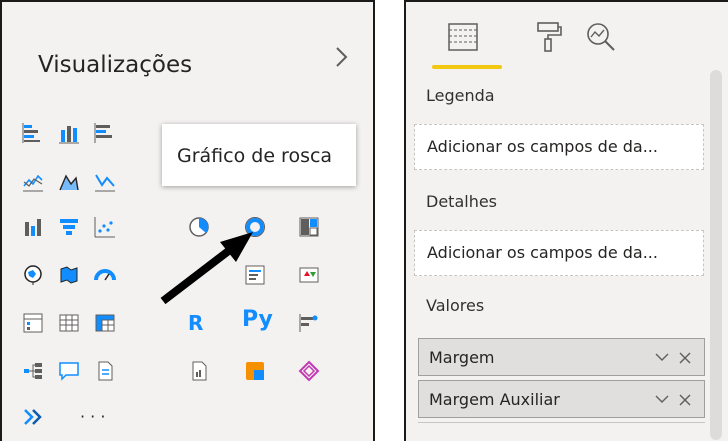 The height and width of the screenshot is (443, 728). Describe the element at coordinates (342, 57) in the screenshot. I see `chevron-right-icon` at that location.